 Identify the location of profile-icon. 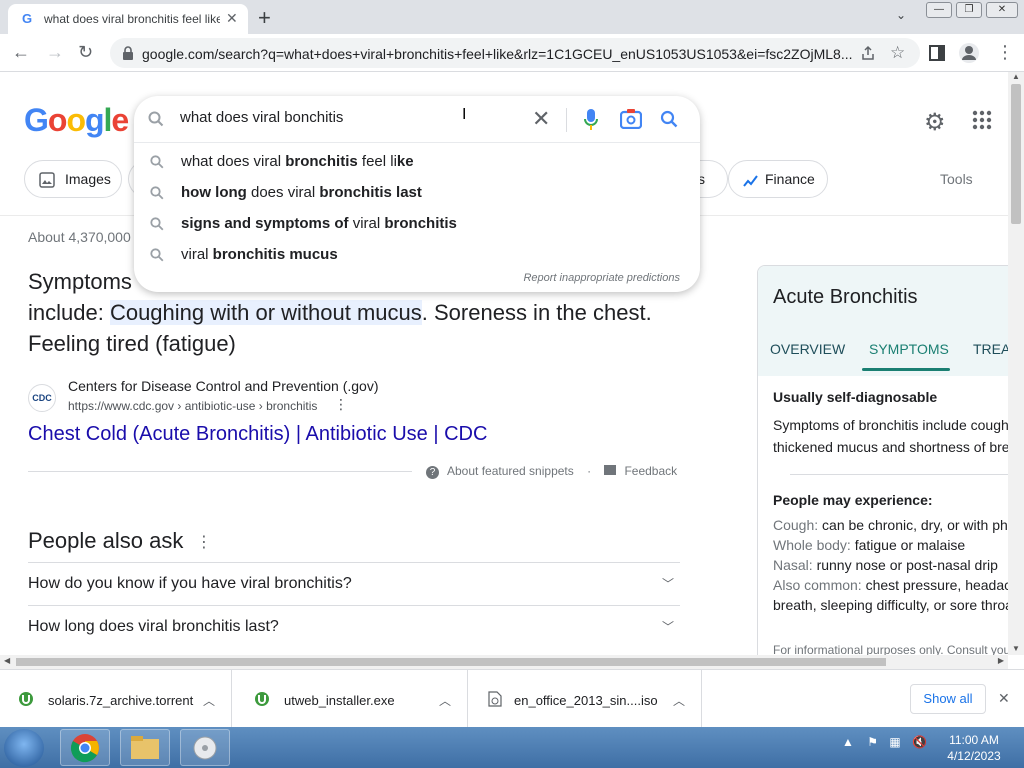
(969, 53).